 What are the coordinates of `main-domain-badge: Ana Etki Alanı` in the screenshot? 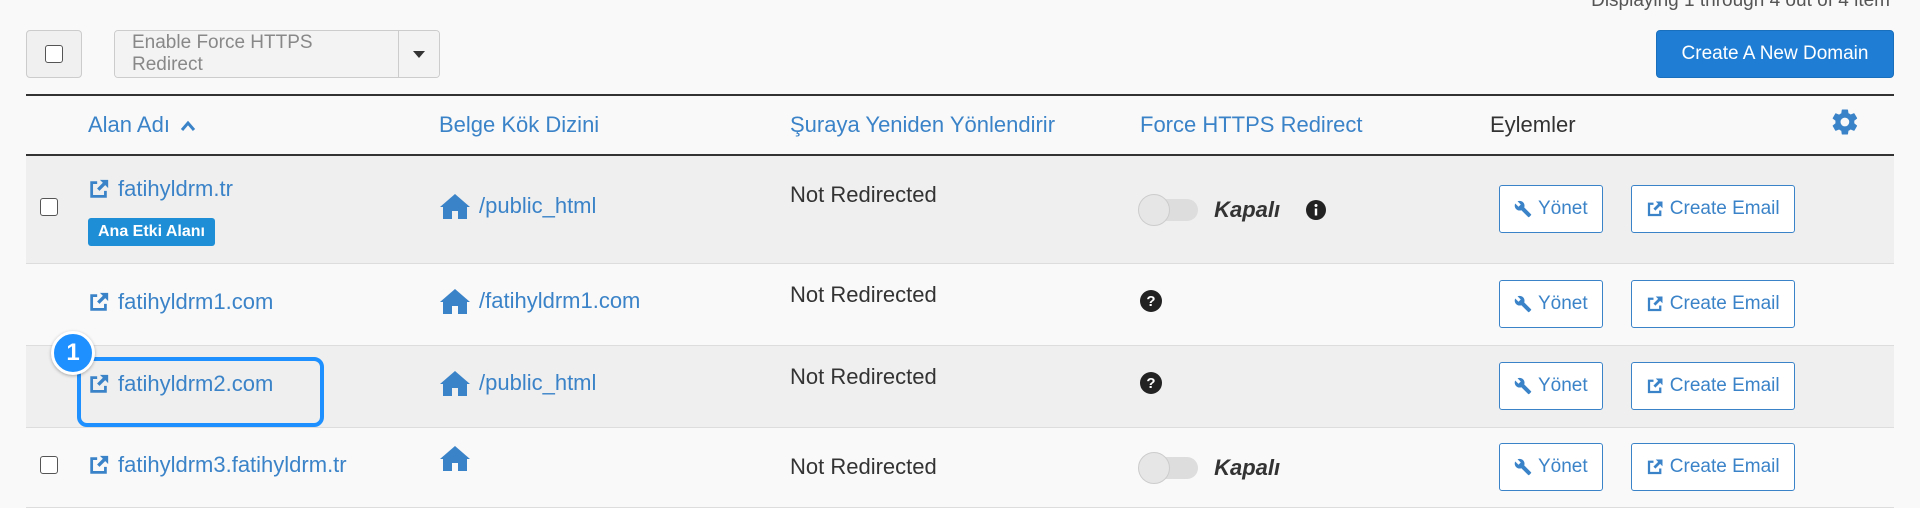 It's located at (151, 232).